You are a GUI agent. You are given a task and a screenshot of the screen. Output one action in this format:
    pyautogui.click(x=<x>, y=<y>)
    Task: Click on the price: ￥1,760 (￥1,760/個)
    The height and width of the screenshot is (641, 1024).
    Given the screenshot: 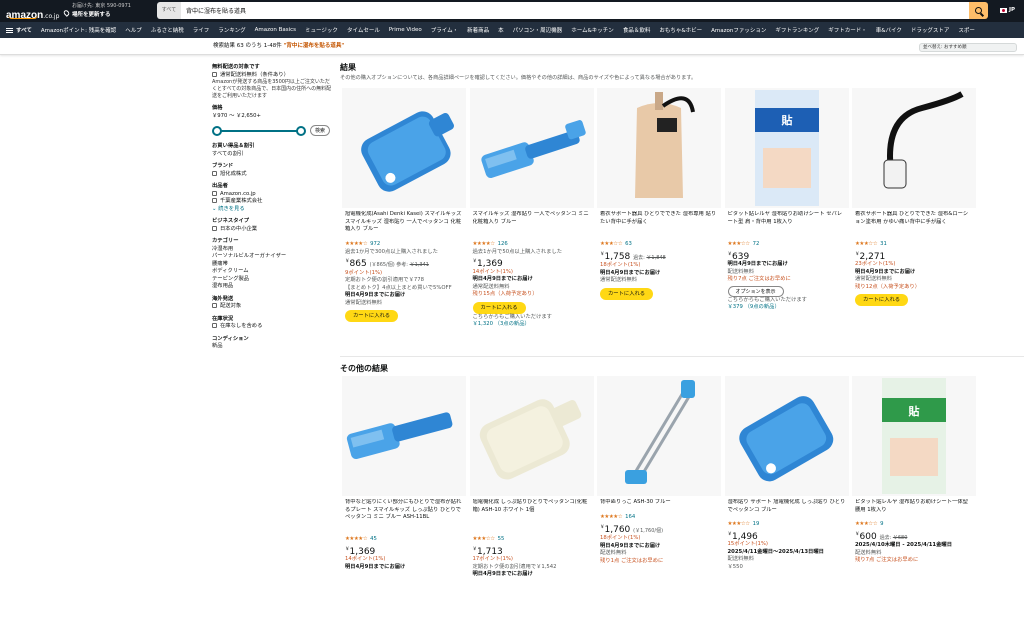 What is the action you would take?
    pyautogui.click(x=659, y=530)
    